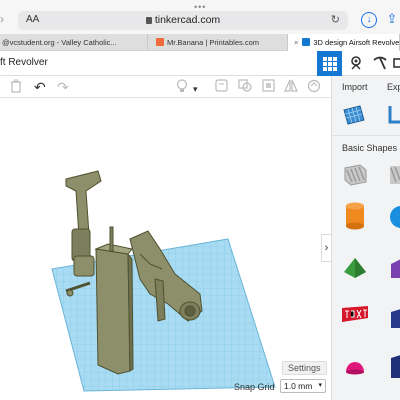 This screenshot has height=400, width=400. I want to click on ungroup-icon, so click(268, 87).